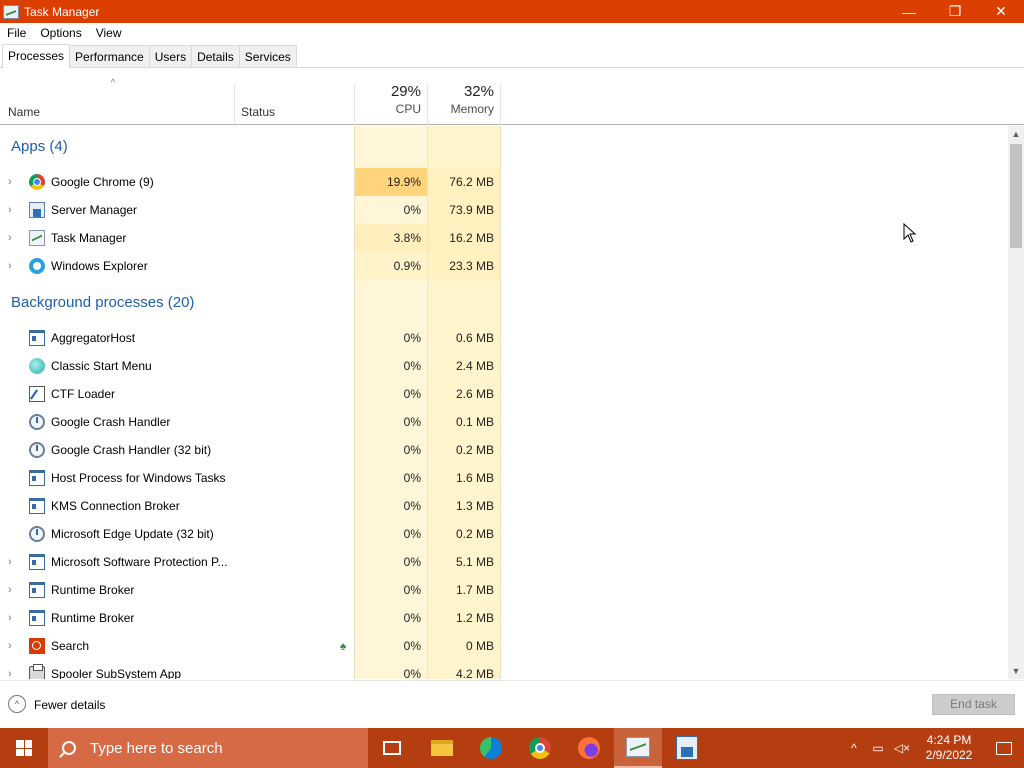  Describe the element at coordinates (474, 394) in the screenshot. I see `memory-value: 2.6 MB` at that location.